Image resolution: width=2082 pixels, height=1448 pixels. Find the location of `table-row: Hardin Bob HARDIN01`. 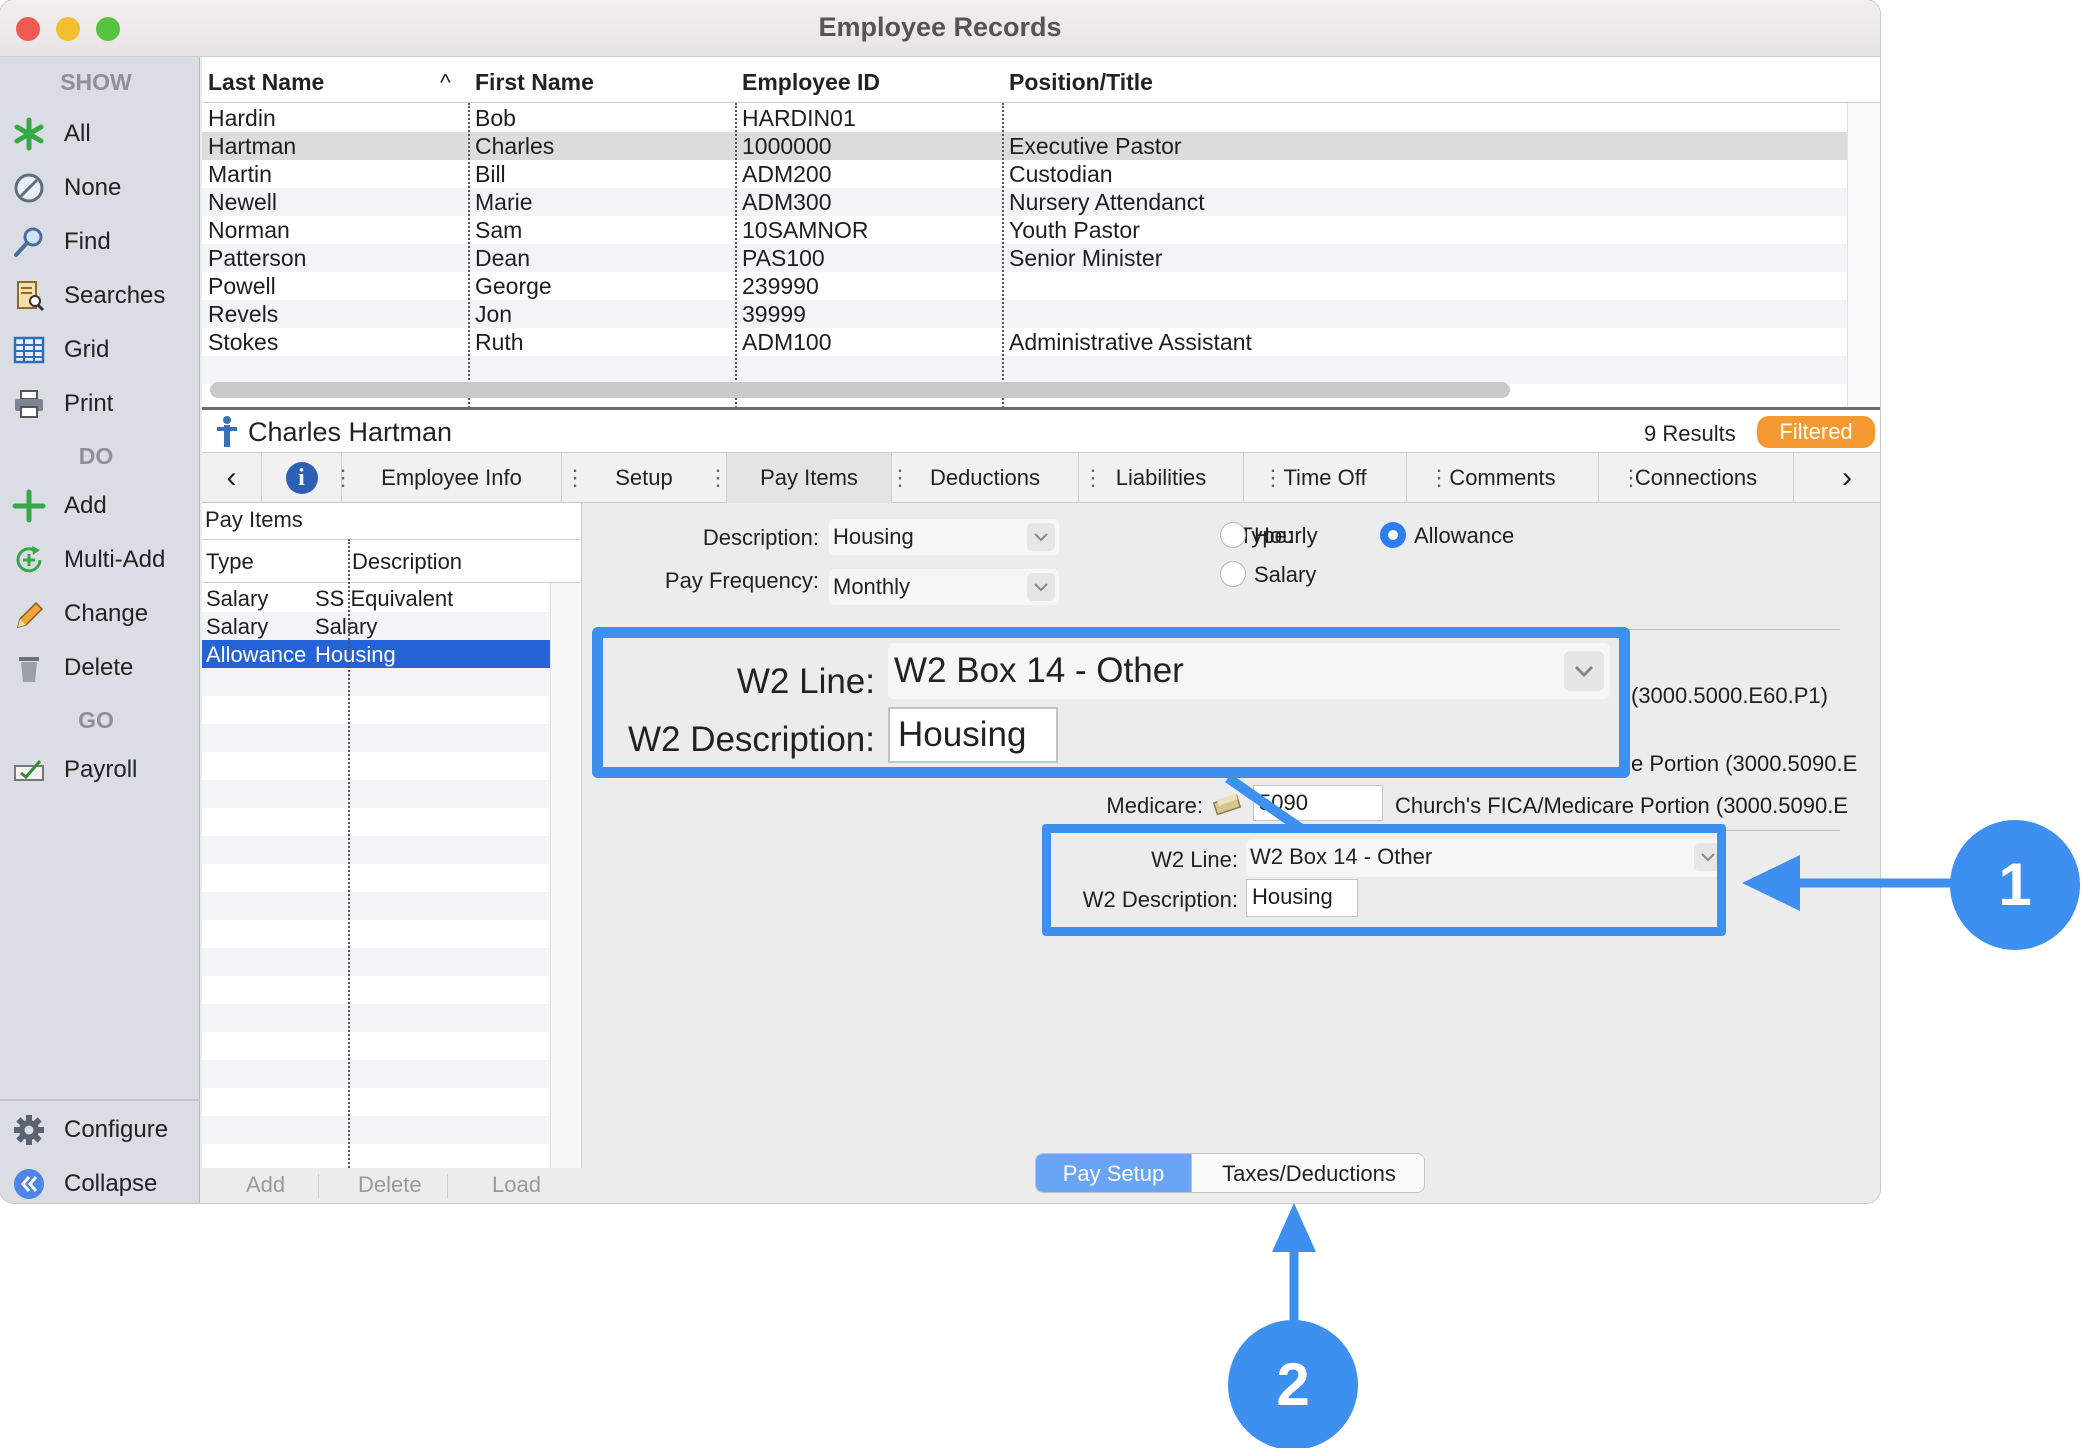

table-row: Hardin Bob HARDIN01 is located at coordinates (1024, 118).